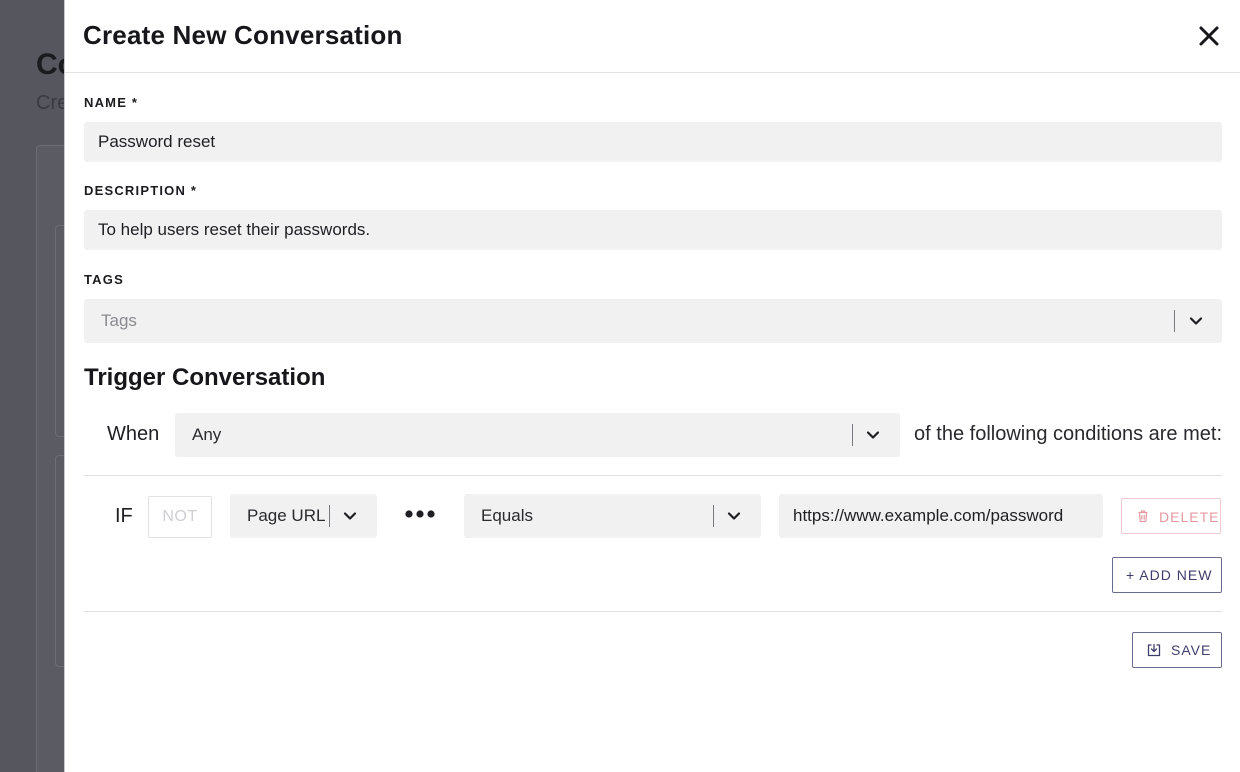  What do you see at coordinates (286, 515) in the screenshot?
I see `rule-field-value: Page URL` at bounding box center [286, 515].